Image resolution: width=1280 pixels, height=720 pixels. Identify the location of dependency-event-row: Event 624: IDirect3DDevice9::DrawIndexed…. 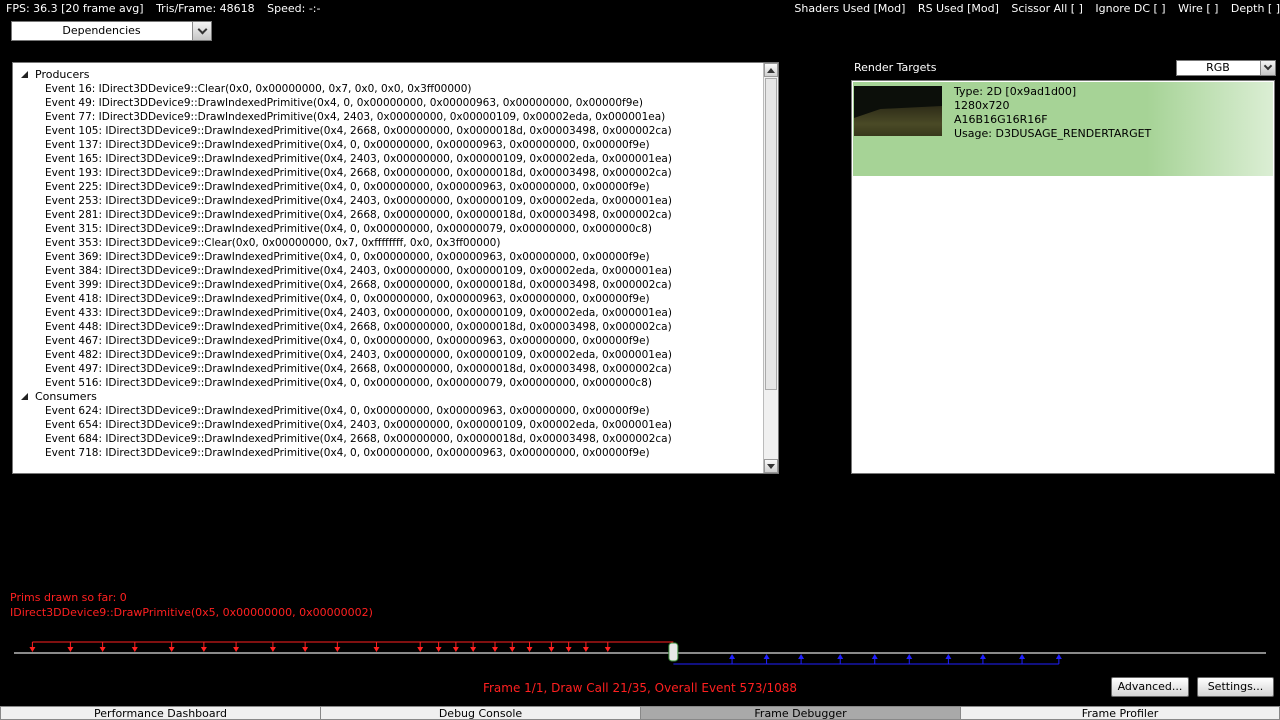
(388, 411).